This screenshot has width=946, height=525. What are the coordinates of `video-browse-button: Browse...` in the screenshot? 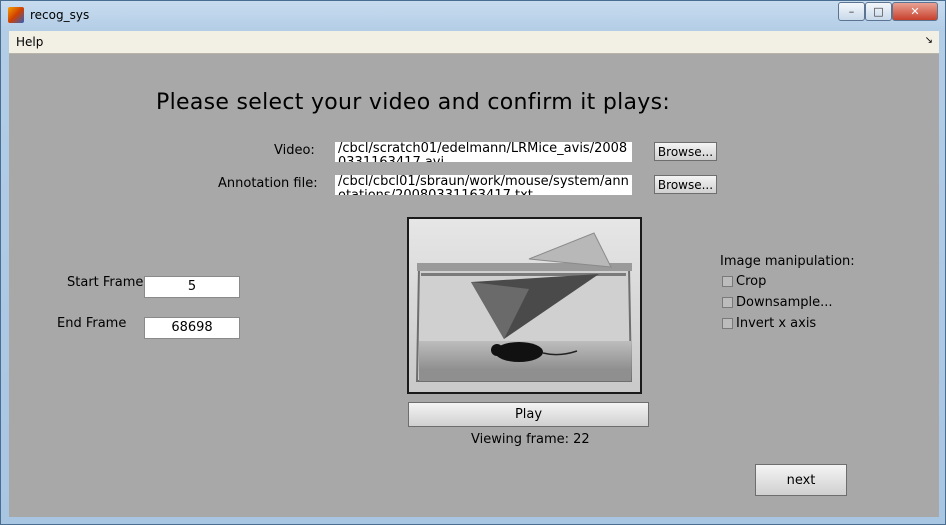 It's located at (685, 151).